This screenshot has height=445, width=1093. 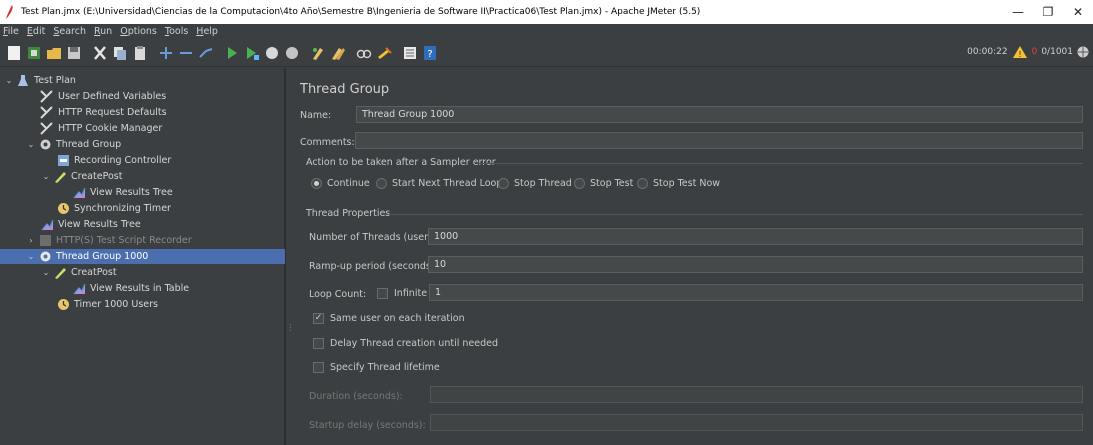 What do you see at coordinates (9, 12) in the screenshot?
I see `jmeter-feather-icon` at bounding box center [9, 12].